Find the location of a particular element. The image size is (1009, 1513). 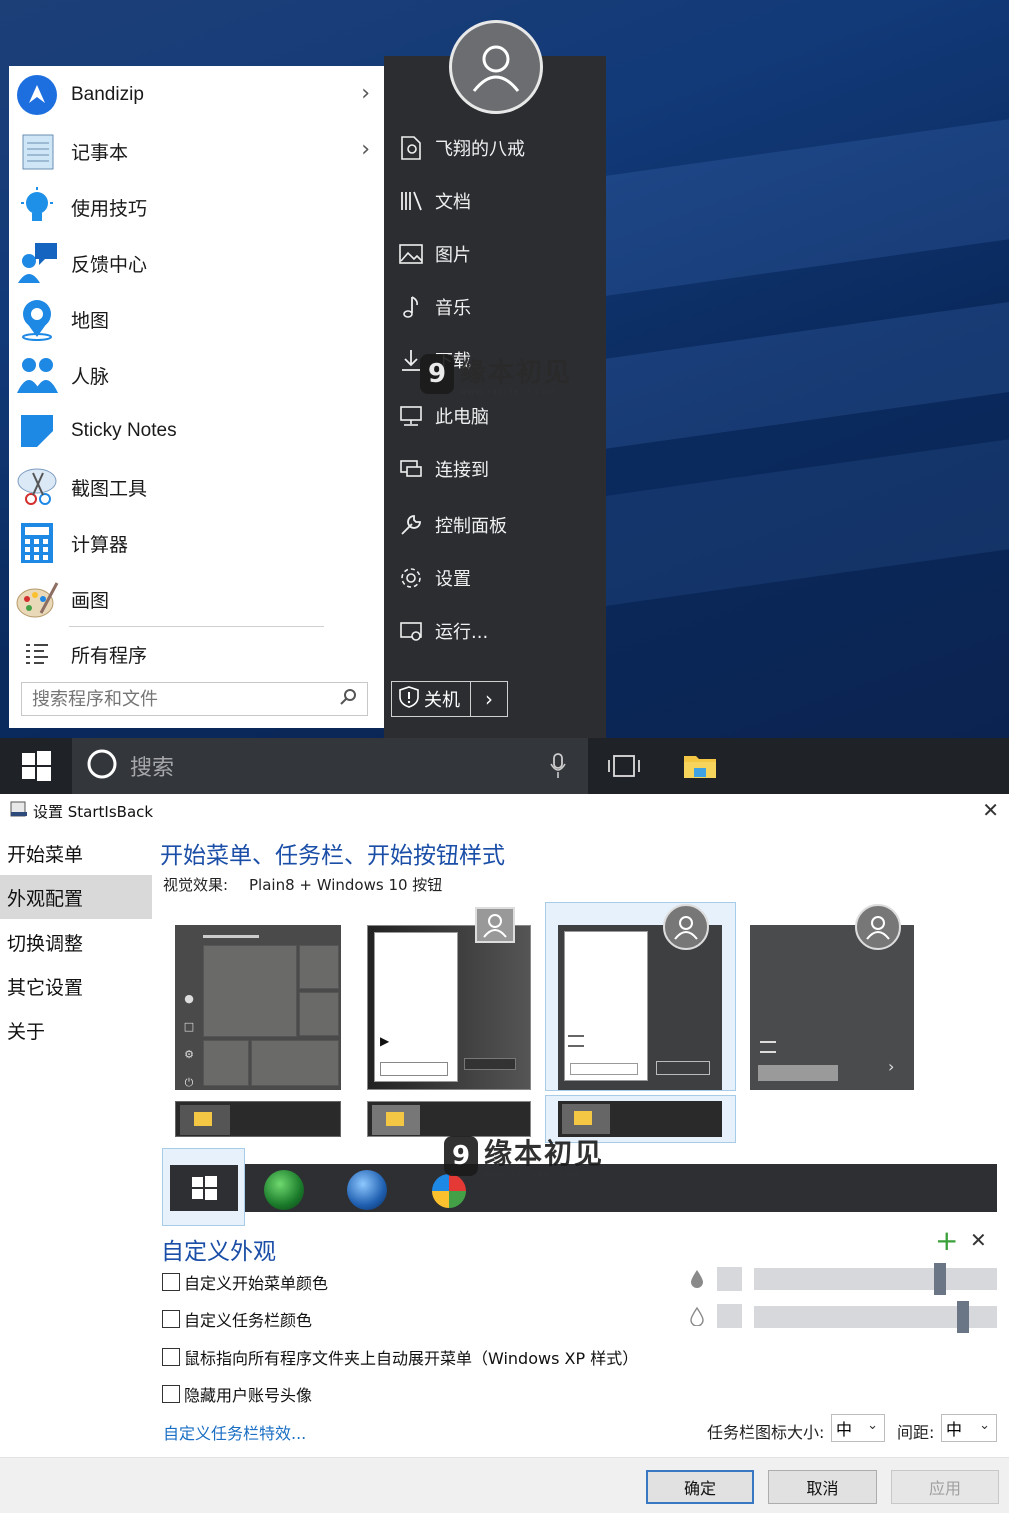

style-thumbnail-plain8 is located at coordinates (640, 1007).